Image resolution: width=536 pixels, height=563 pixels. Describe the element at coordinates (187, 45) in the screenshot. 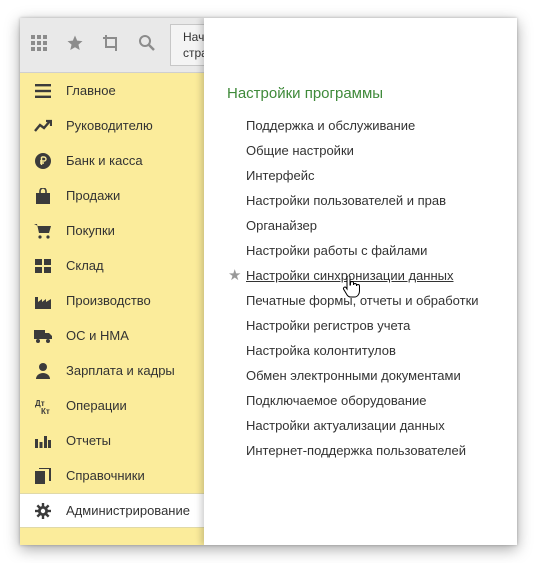

I see `home-tab: Нач стра` at that location.